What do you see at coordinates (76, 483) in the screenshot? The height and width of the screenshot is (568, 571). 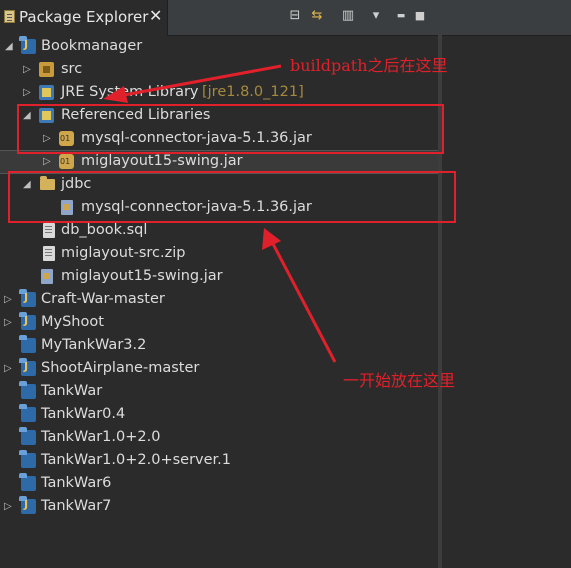 I see `tree-item-label: TankWar6` at bounding box center [76, 483].